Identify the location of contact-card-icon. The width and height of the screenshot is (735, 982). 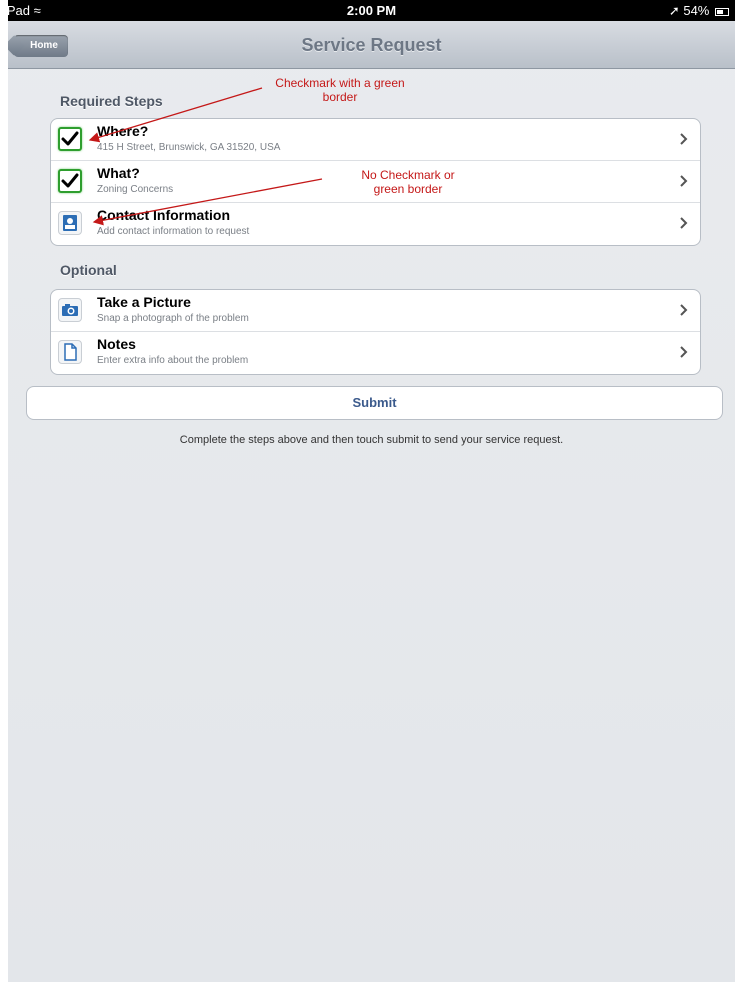
(70, 223).